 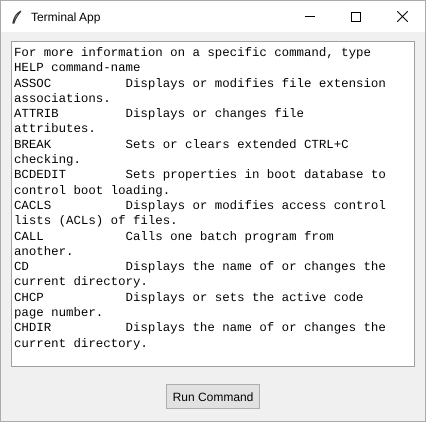 What do you see at coordinates (200, 176) in the screenshot?
I see `output-line: BCDEDIT Sets properties in boot database to` at bounding box center [200, 176].